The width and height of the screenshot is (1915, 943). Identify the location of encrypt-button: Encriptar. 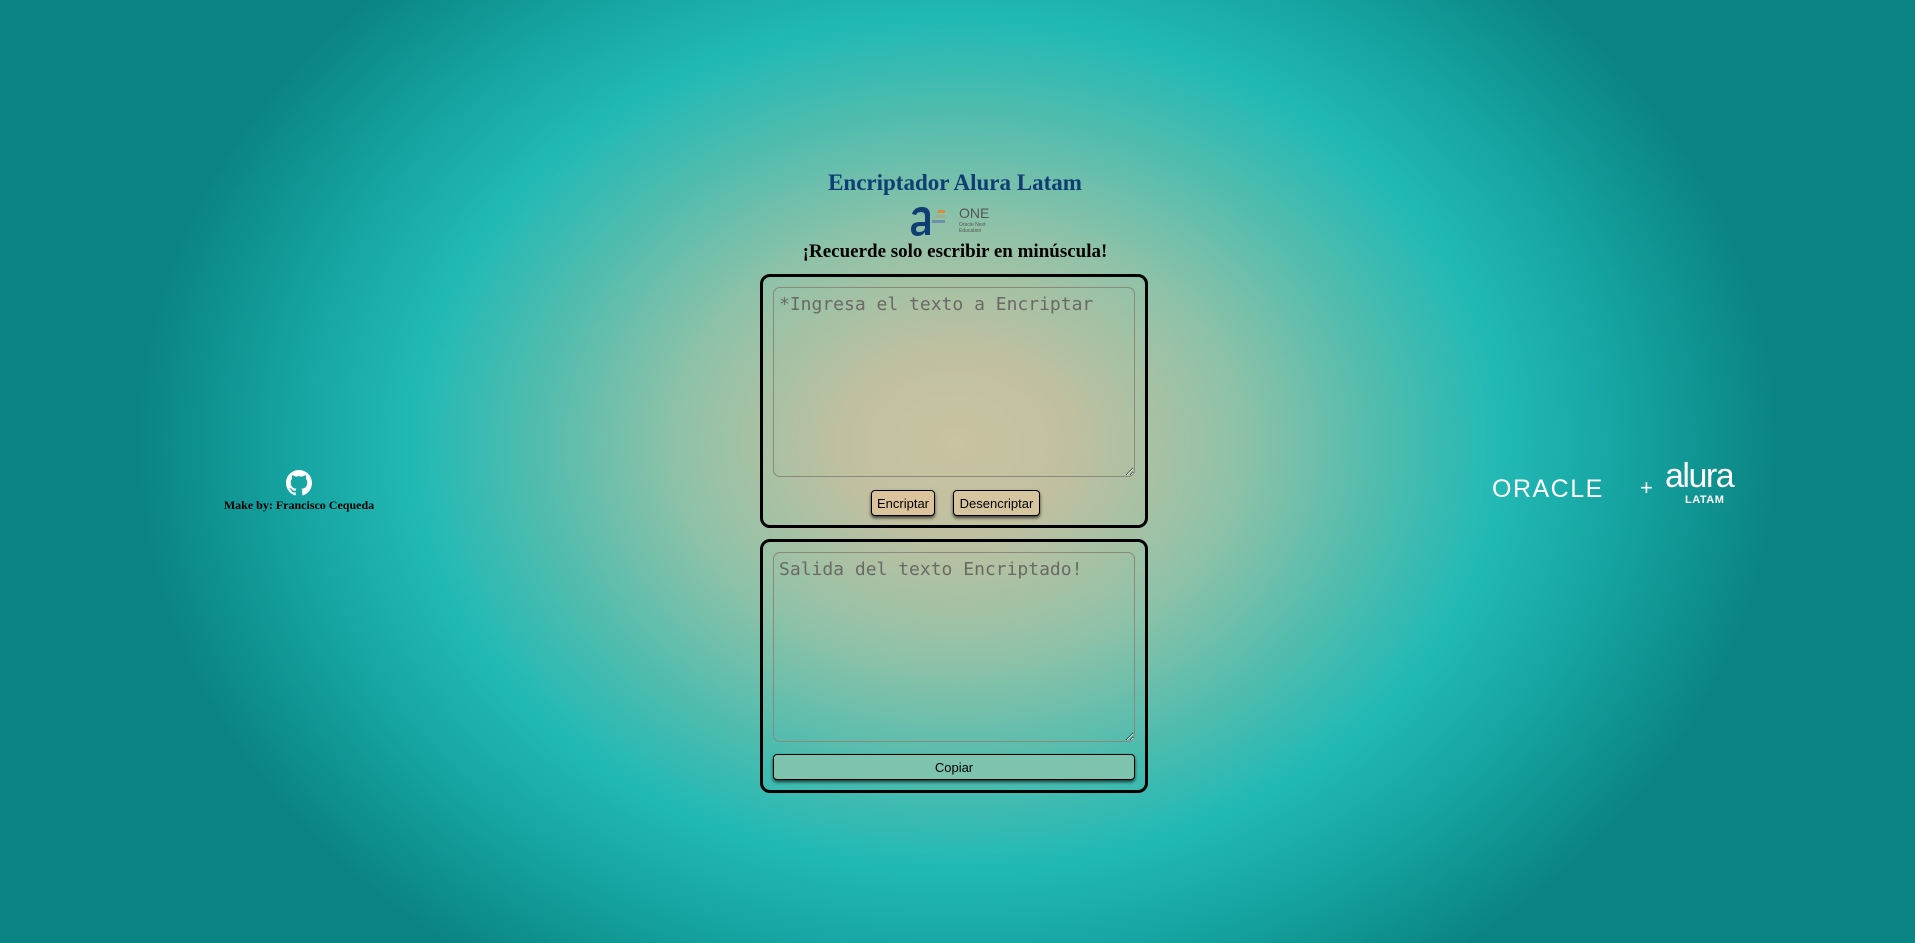
(903, 503).